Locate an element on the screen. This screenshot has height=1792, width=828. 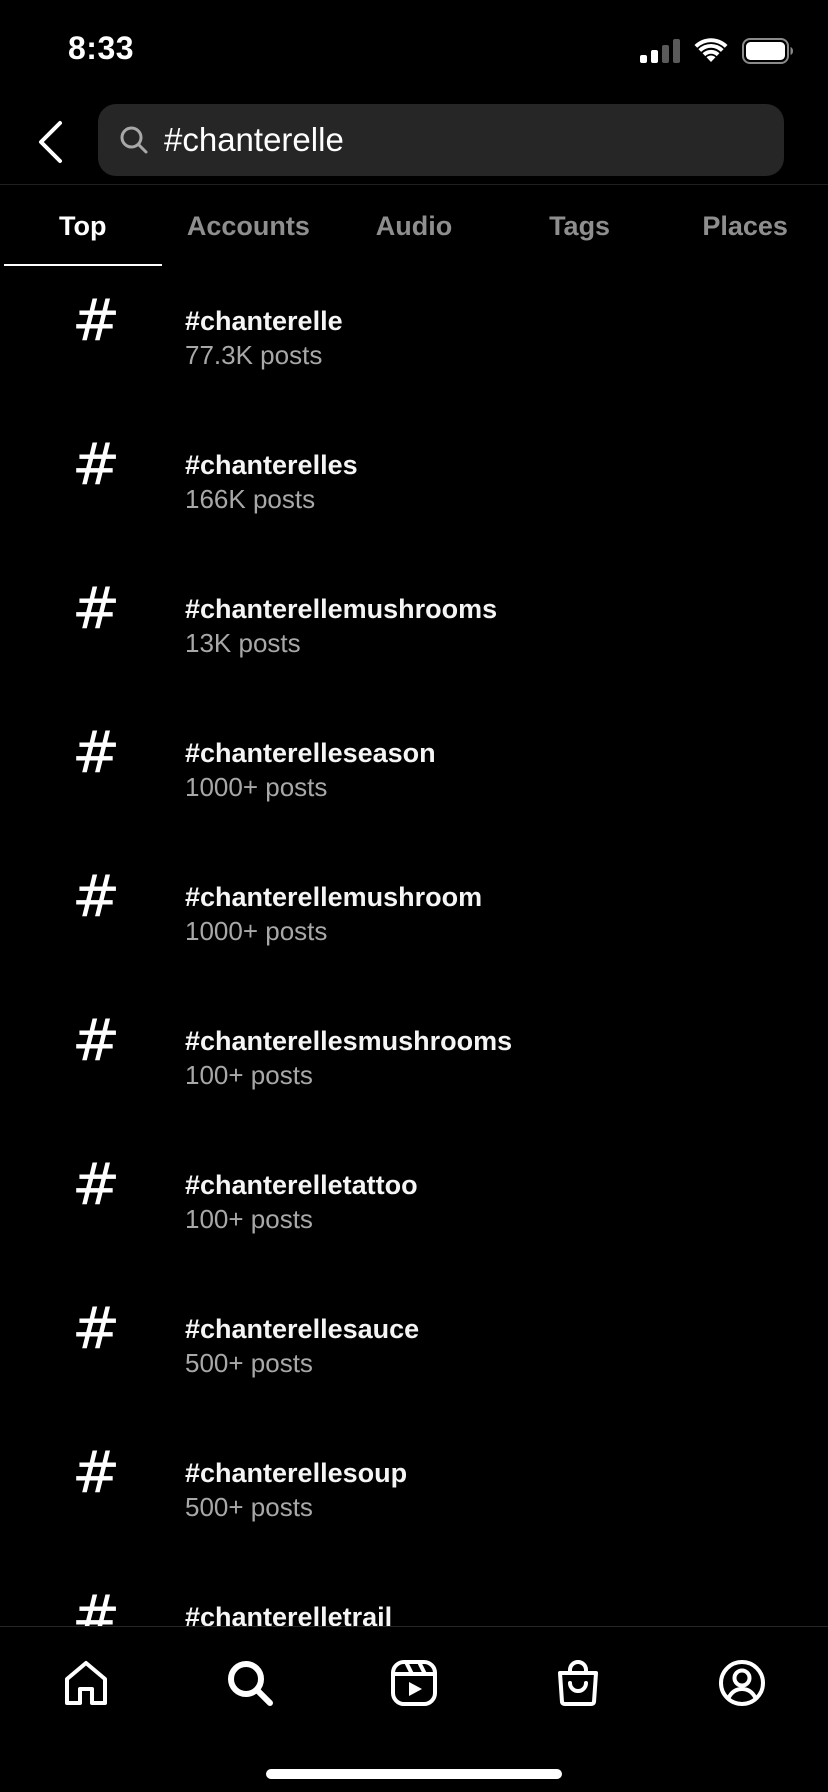
search-bar is located at coordinates (441, 140).